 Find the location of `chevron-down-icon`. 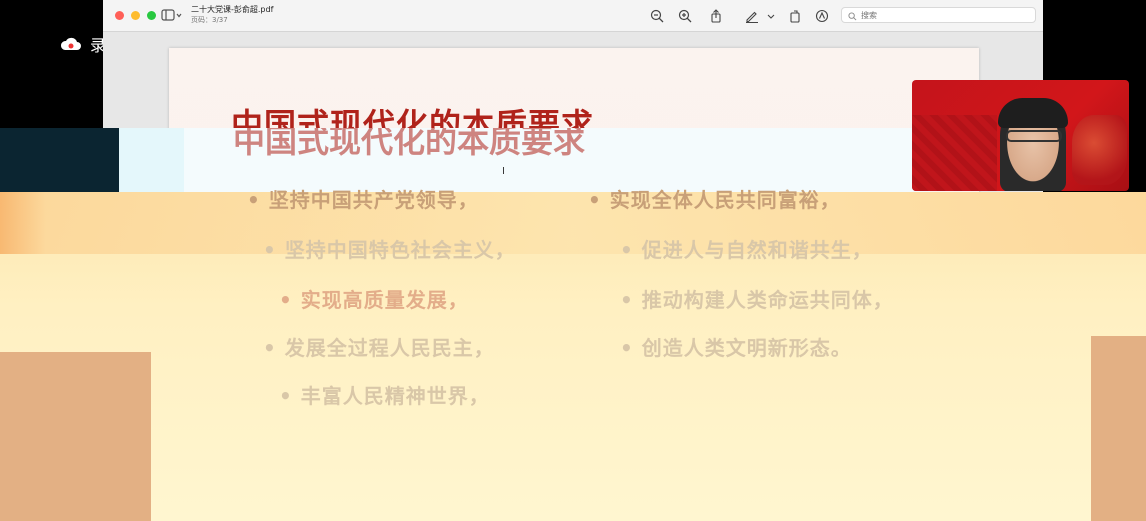

chevron-down-icon is located at coordinates (771, 15).